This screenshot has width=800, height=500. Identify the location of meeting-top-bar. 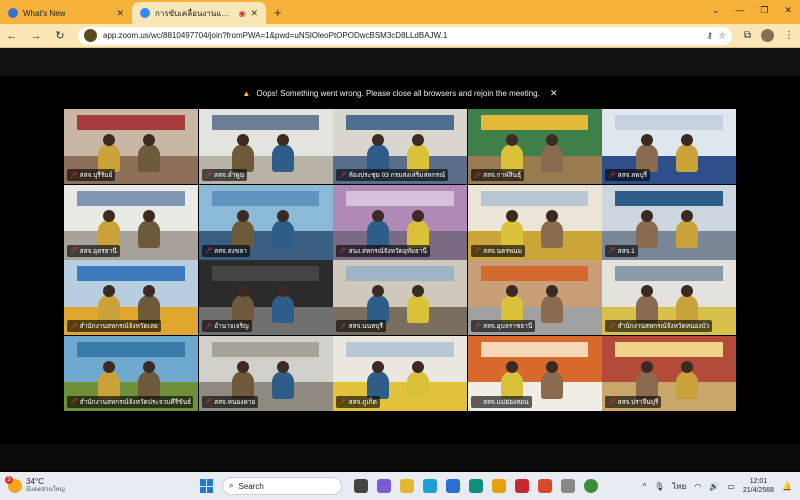
(400, 62).